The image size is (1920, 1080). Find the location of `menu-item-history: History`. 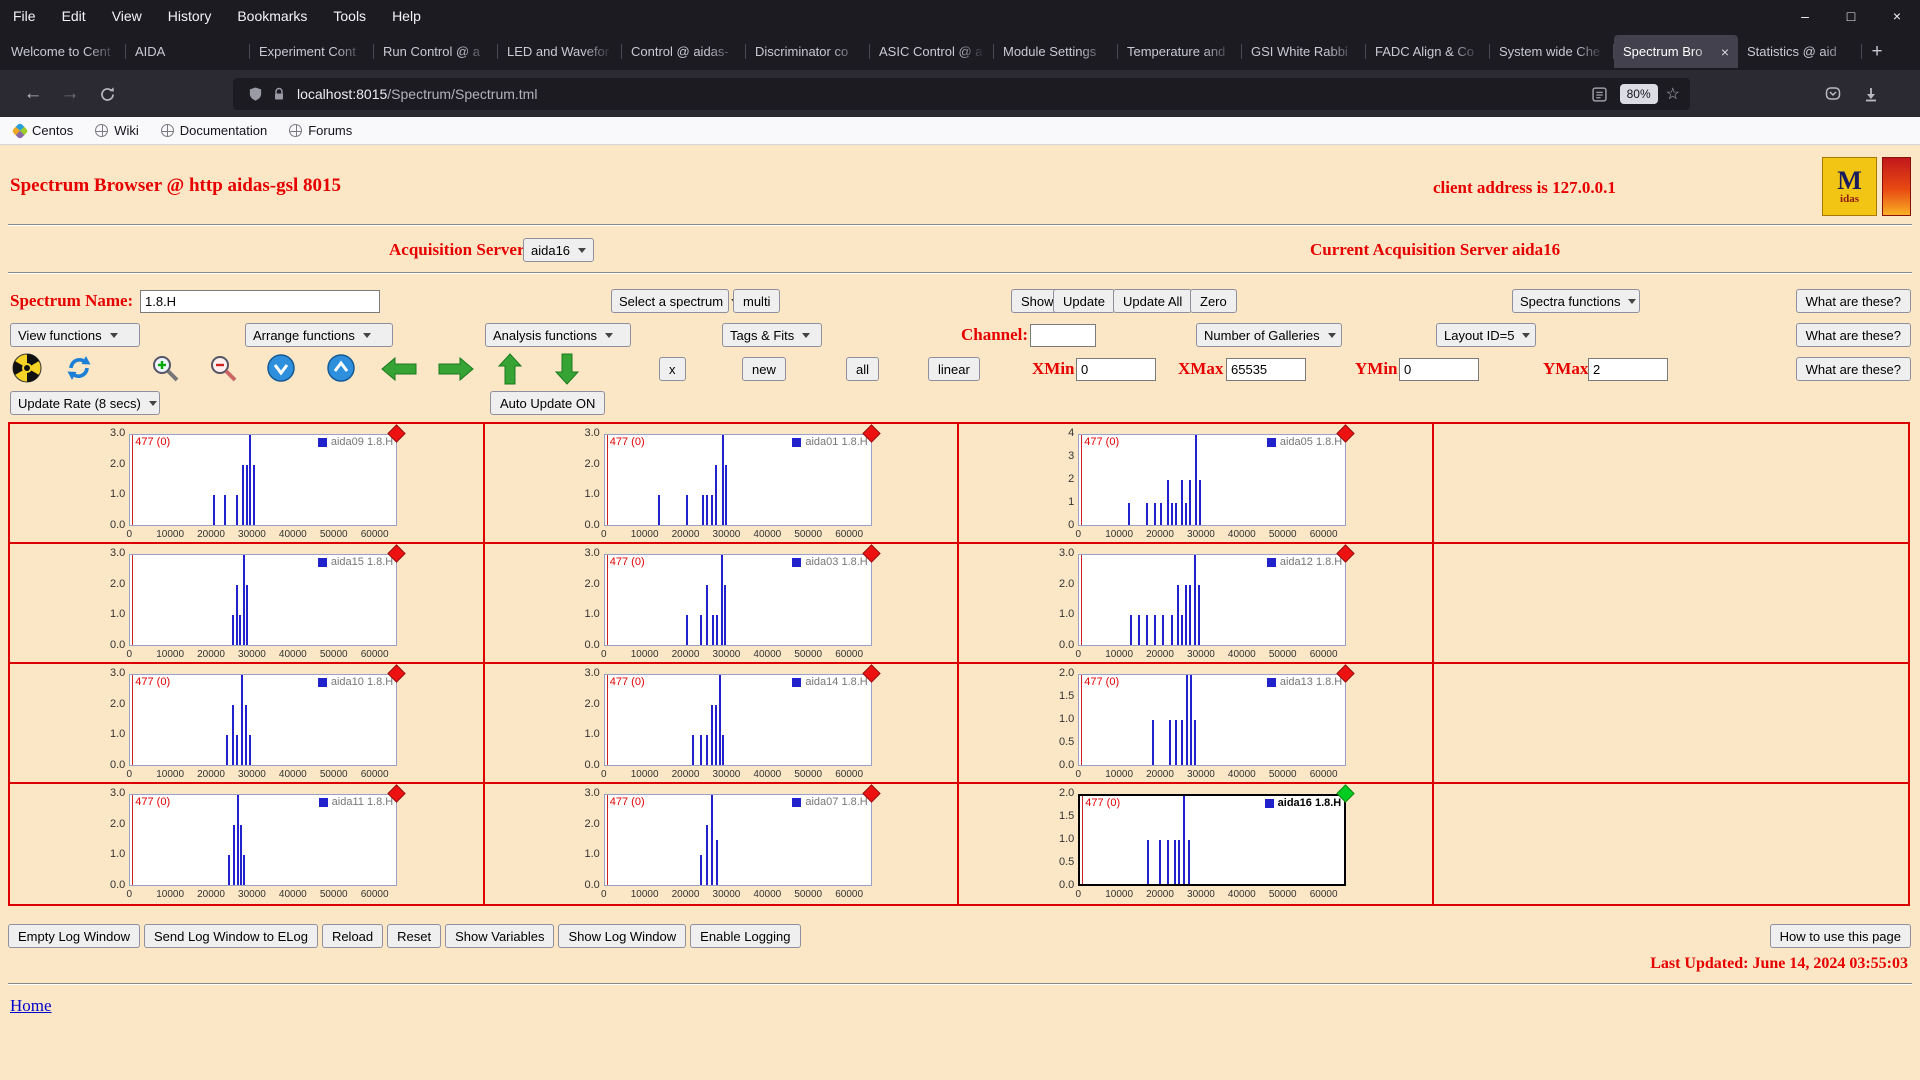

menu-item-history: History is located at coordinates (190, 16).